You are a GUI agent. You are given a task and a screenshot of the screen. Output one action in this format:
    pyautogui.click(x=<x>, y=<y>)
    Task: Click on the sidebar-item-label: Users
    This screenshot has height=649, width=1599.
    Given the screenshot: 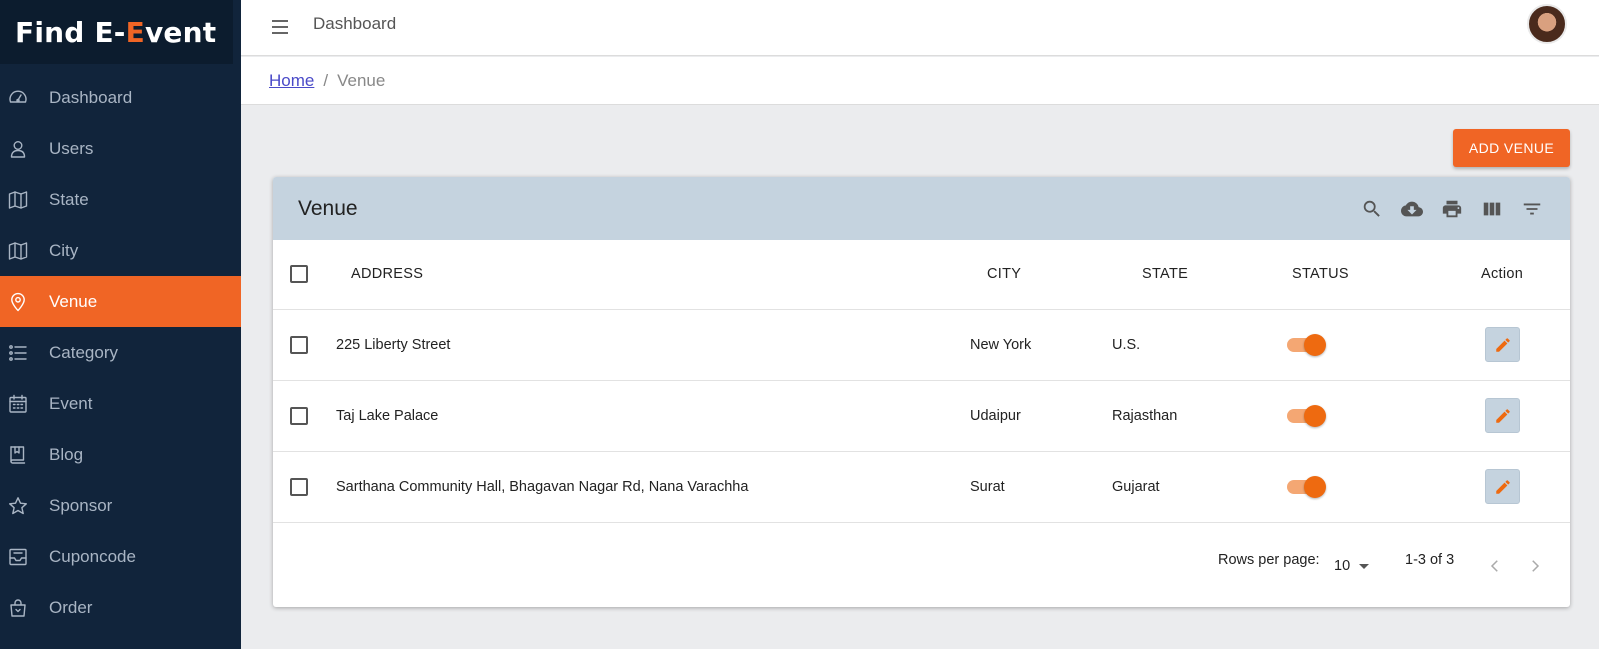 What is the action you would take?
    pyautogui.click(x=71, y=148)
    